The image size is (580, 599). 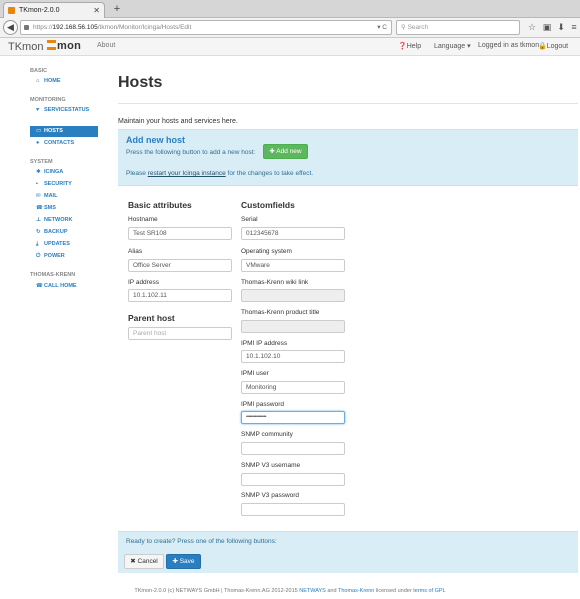 What do you see at coordinates (183, 561) in the screenshot?
I see `save-button: ✚ Save` at bounding box center [183, 561].